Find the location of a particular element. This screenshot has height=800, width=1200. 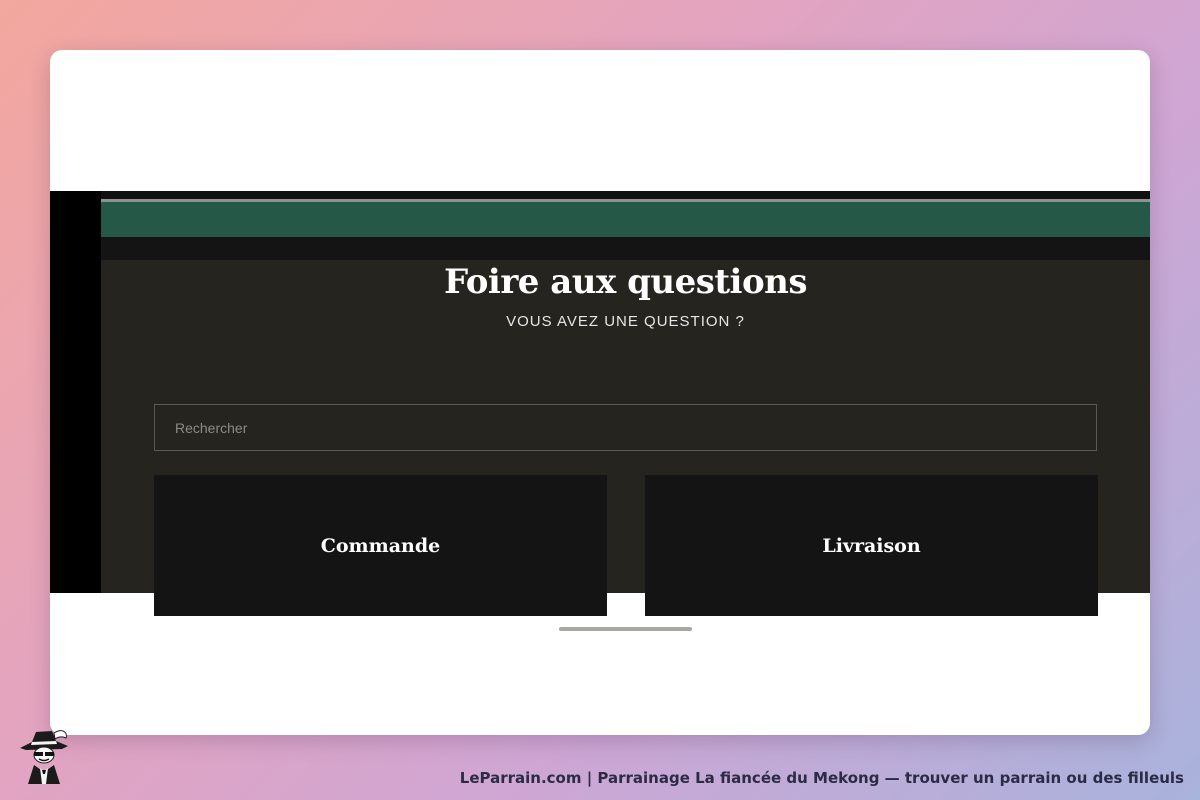

category-label: Livraison is located at coordinates (871, 545).